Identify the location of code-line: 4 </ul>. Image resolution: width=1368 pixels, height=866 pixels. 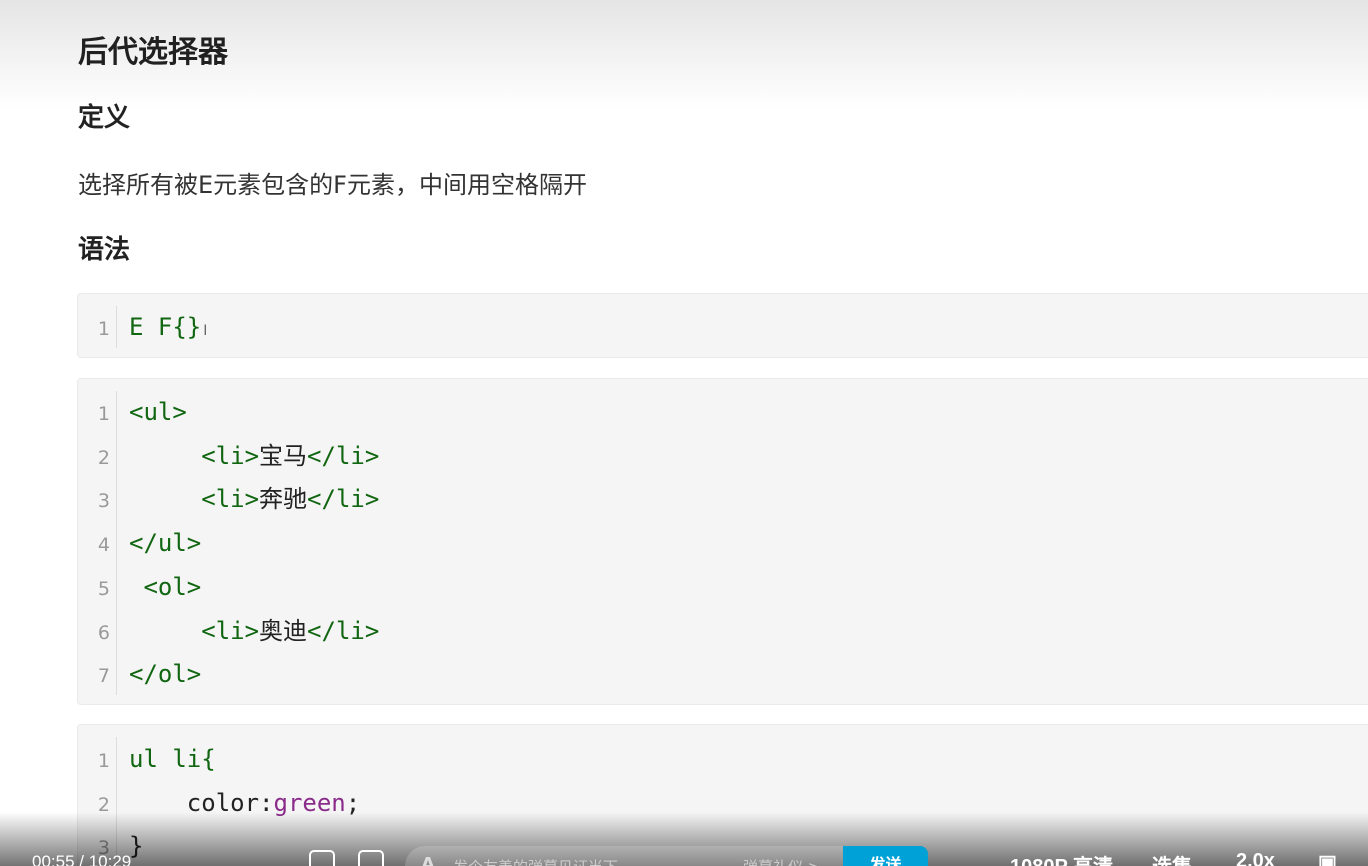
(723, 543).